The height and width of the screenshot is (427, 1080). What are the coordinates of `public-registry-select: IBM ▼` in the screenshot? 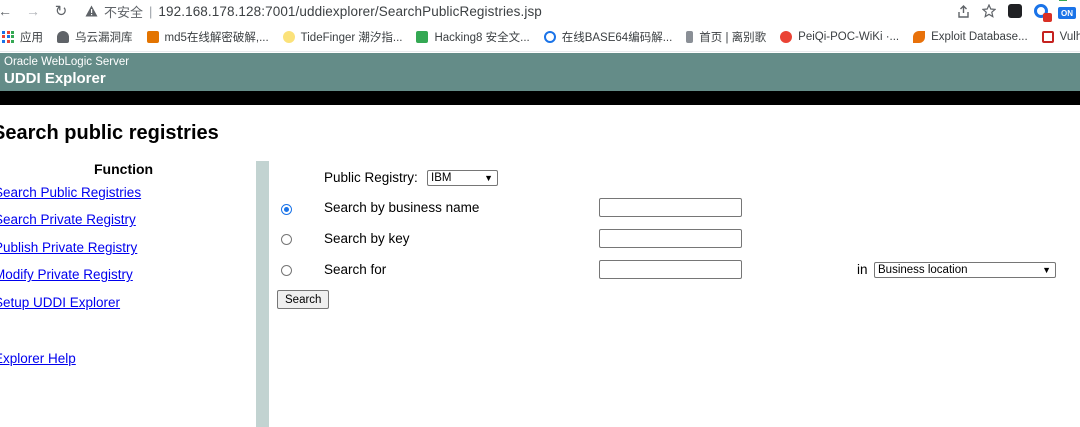 It's located at (462, 178).